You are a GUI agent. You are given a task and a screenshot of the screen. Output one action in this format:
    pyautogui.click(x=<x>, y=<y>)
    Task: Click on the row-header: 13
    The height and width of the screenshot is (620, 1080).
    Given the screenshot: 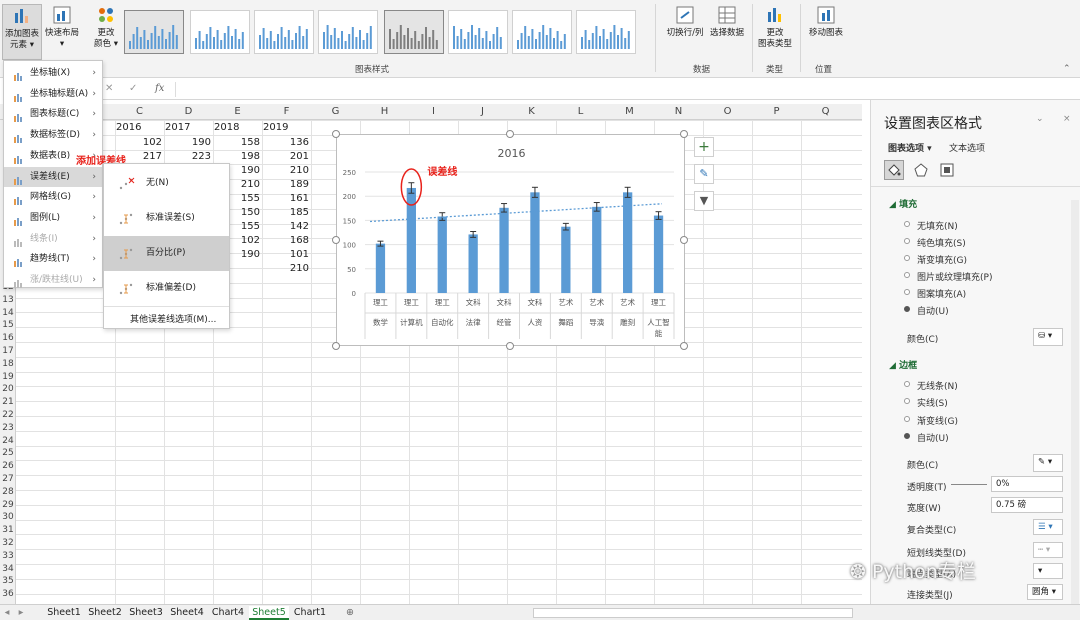 What is the action you would take?
    pyautogui.click(x=8, y=300)
    